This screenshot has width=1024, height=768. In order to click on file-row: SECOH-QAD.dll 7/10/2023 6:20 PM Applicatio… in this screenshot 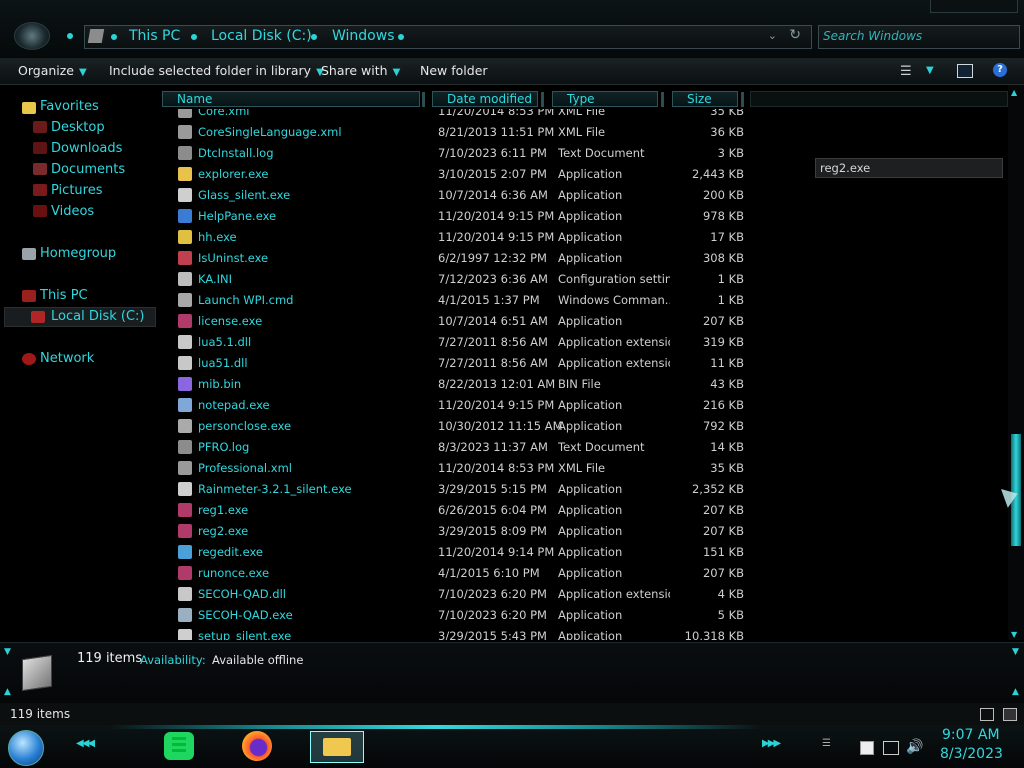, I will do `click(584, 594)`.